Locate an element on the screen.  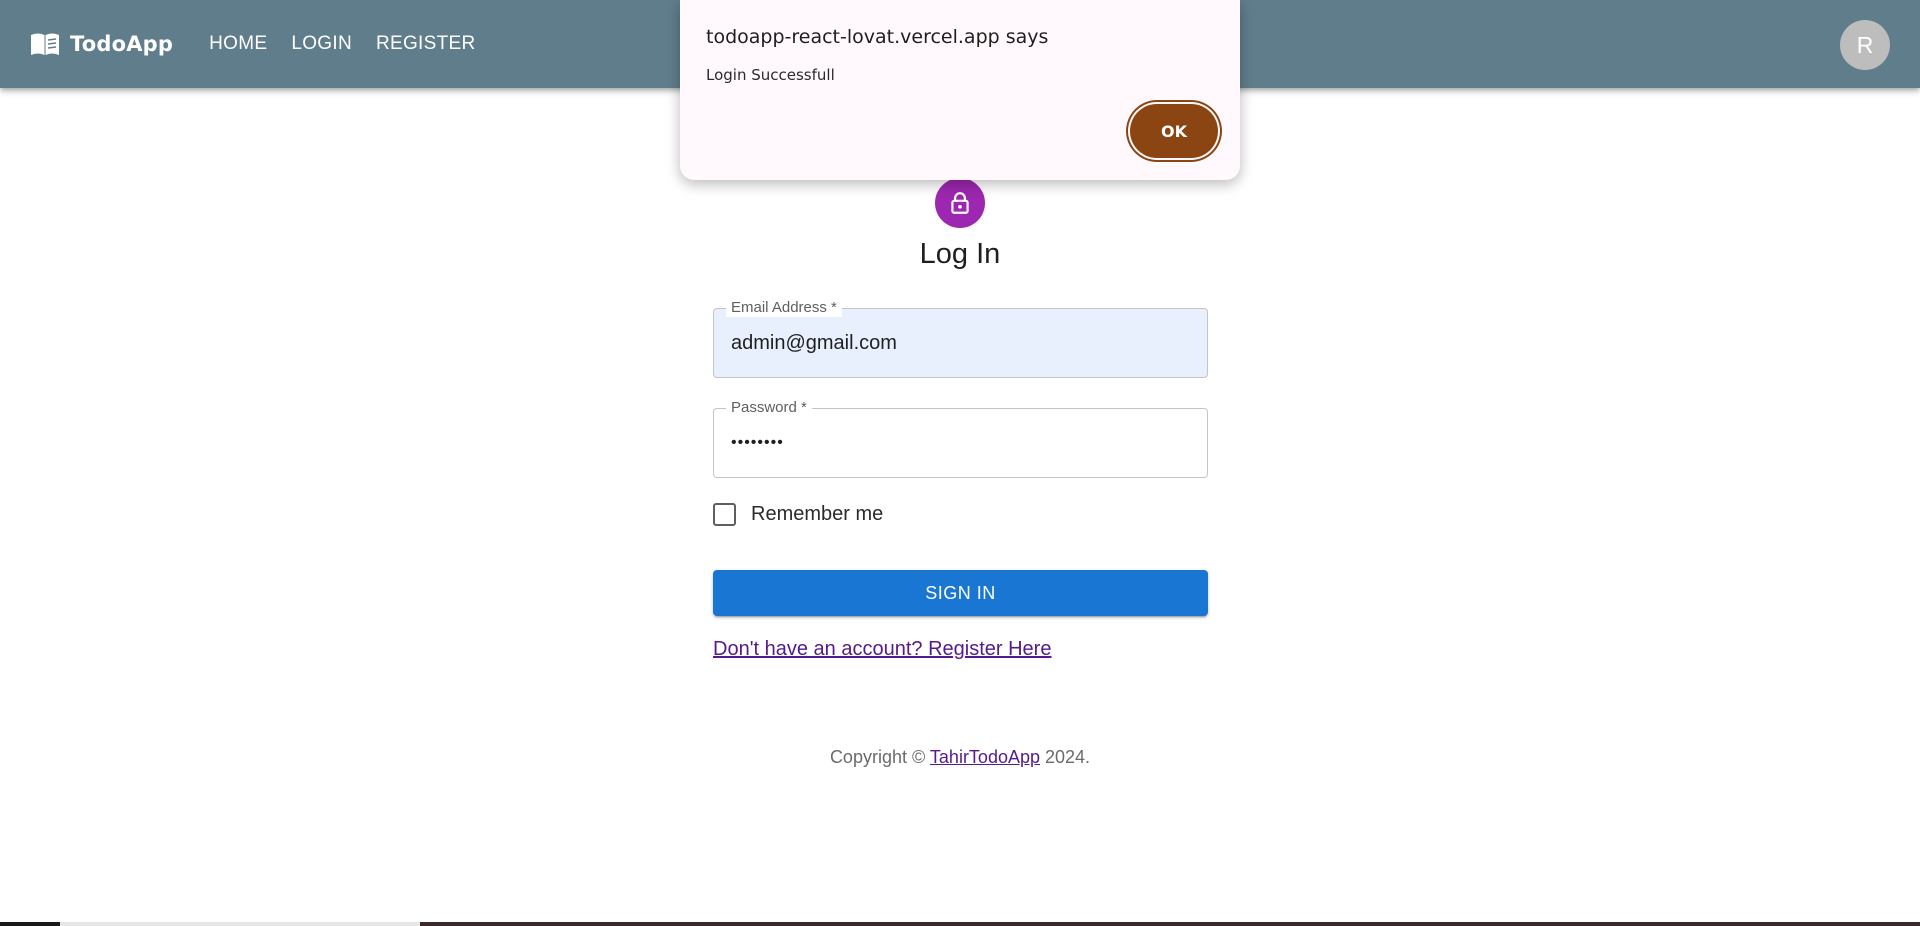
ok-button: OK is located at coordinates (1174, 131).